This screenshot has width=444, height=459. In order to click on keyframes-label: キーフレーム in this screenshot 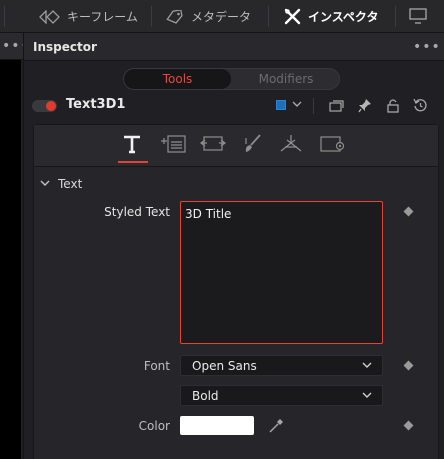, I will do `click(102, 17)`.